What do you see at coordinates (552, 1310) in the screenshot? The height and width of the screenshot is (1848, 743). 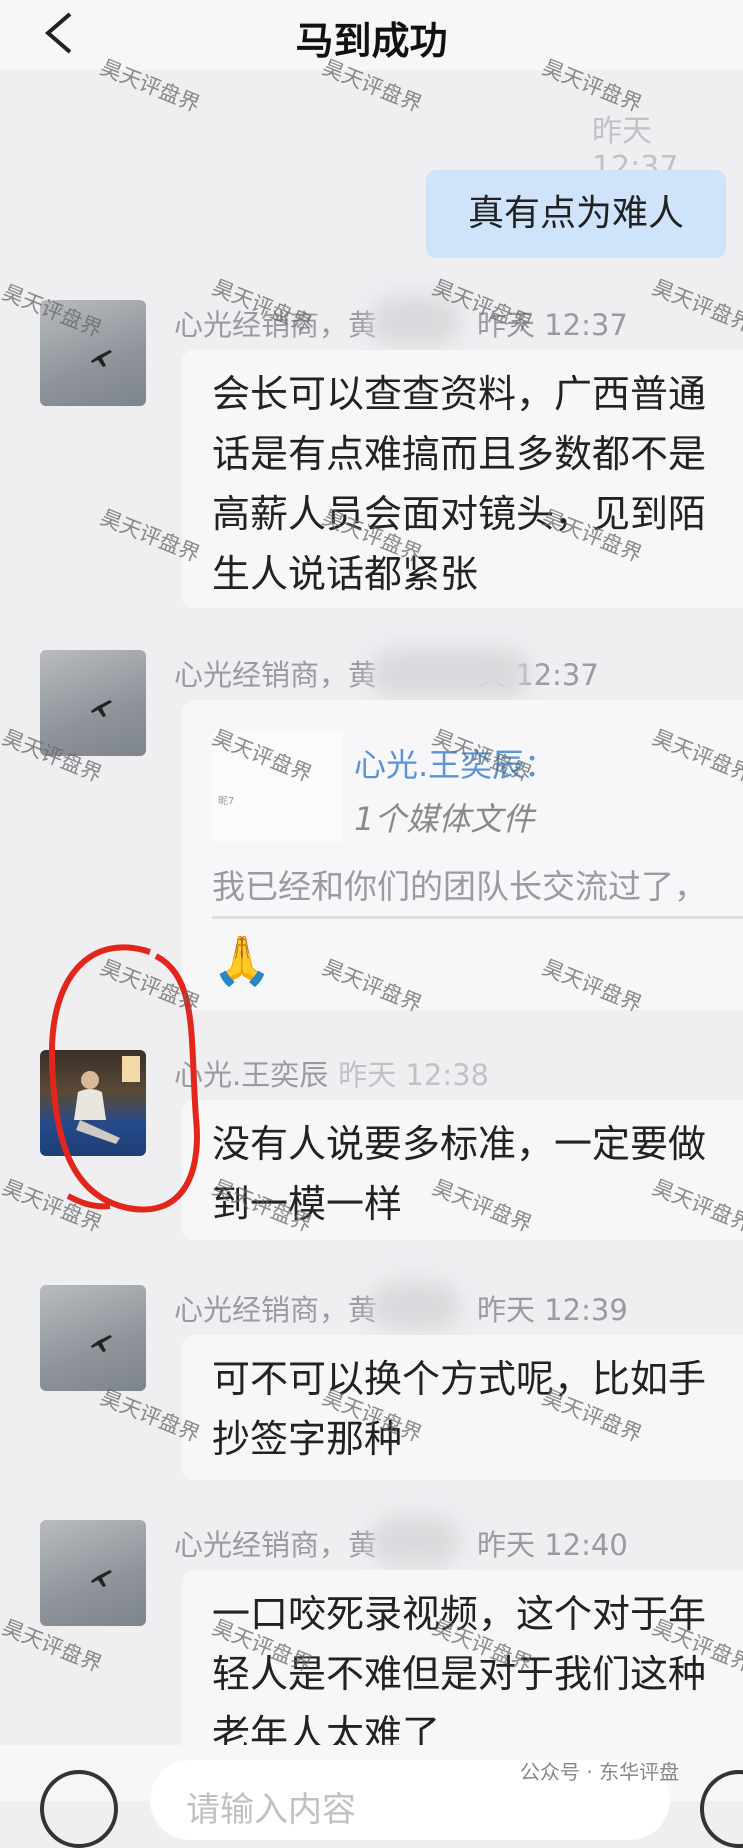 I see `message-time: 昨天 12:39` at bounding box center [552, 1310].